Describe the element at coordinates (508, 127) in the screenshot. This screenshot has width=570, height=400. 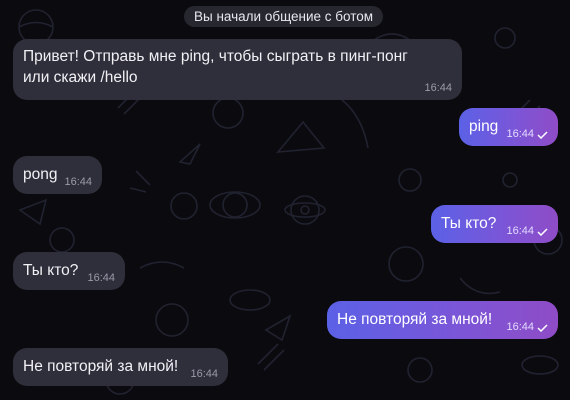
I see `outgoing-message: ping 16:44` at that location.